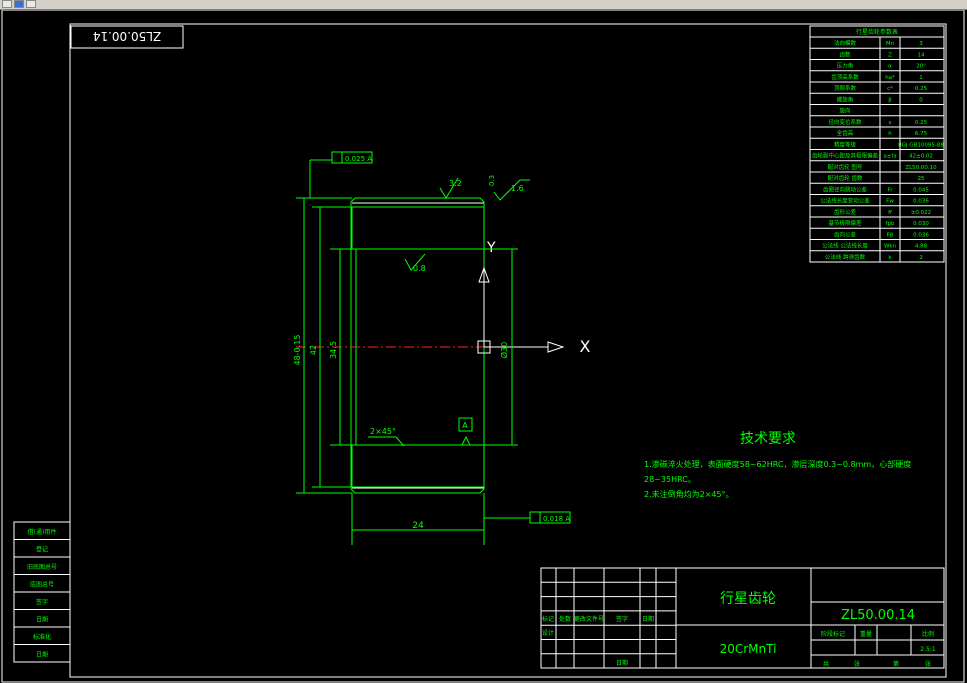  Describe the element at coordinates (418, 228) in the screenshot. I see `hatched-region-top` at that location.